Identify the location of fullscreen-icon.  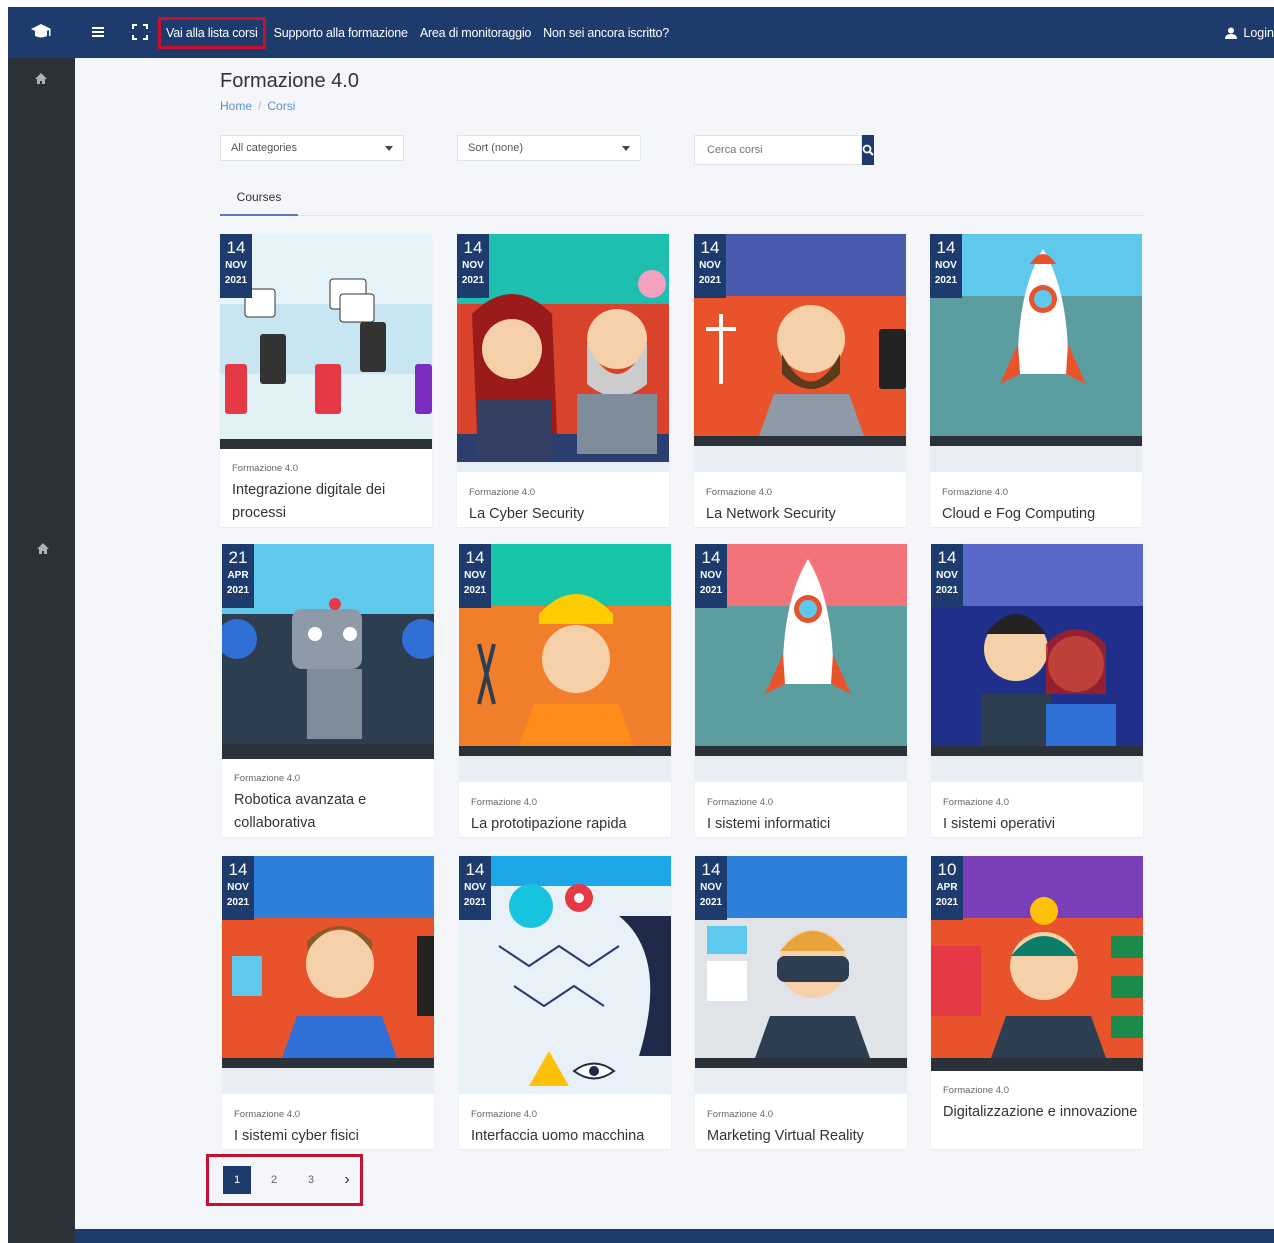
(140, 32).